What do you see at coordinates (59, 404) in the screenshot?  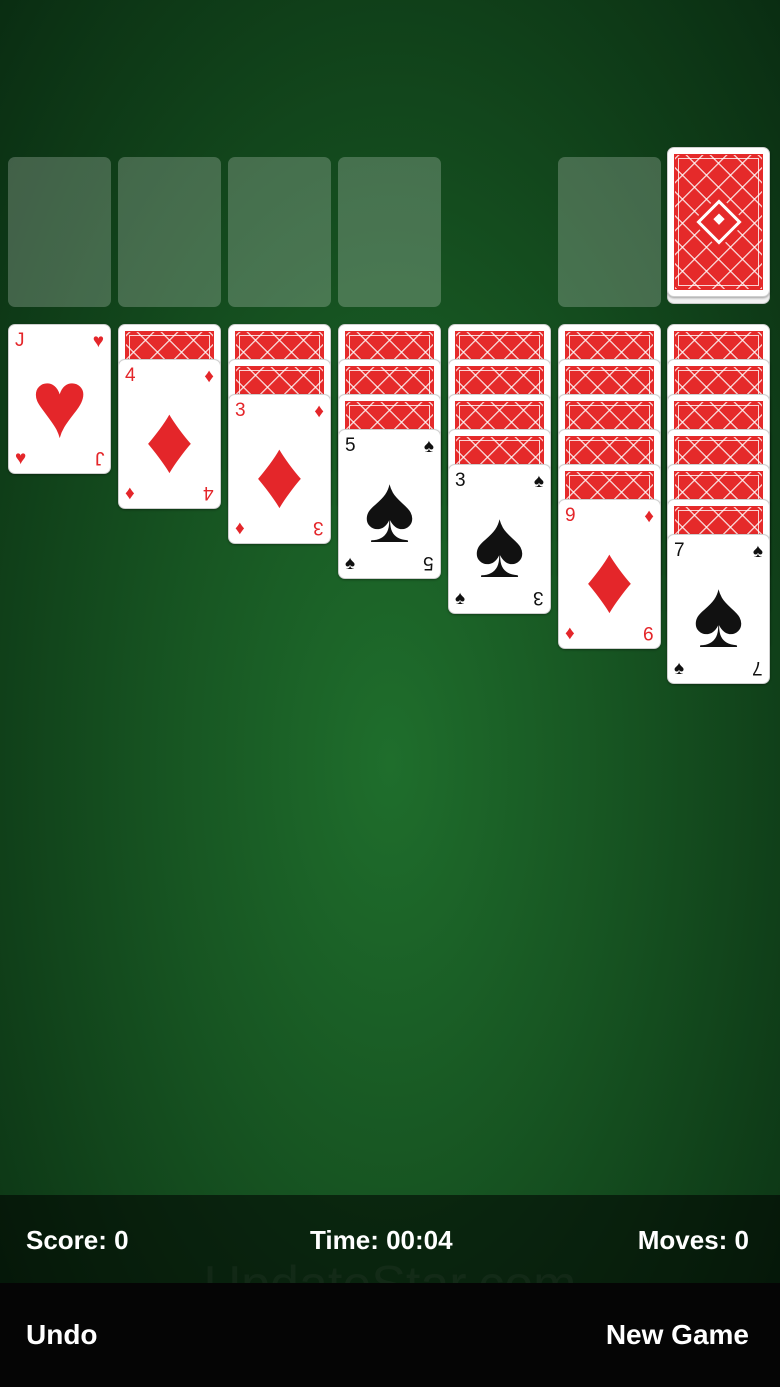 I see `card-center-suit-icon: ♥` at bounding box center [59, 404].